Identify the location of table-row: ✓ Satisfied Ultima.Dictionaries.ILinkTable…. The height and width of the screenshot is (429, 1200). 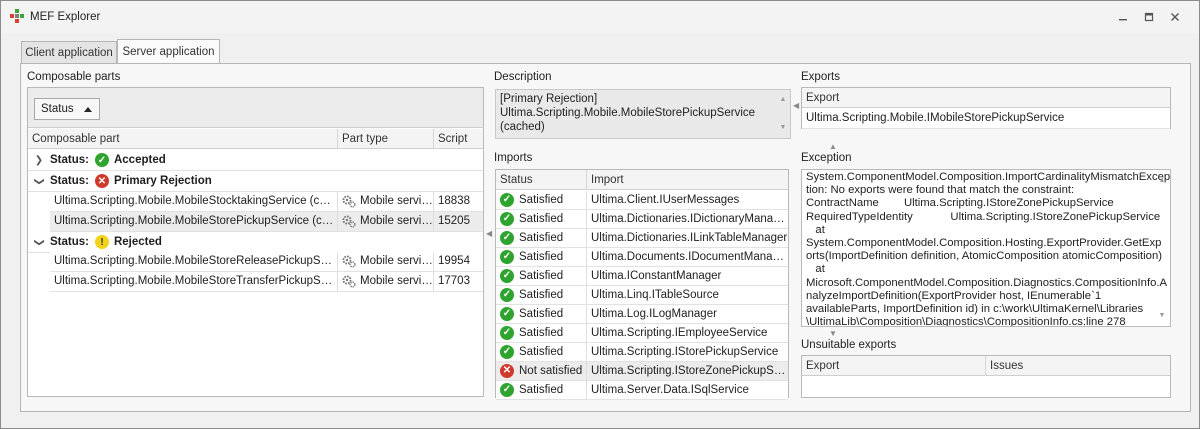
(642, 238).